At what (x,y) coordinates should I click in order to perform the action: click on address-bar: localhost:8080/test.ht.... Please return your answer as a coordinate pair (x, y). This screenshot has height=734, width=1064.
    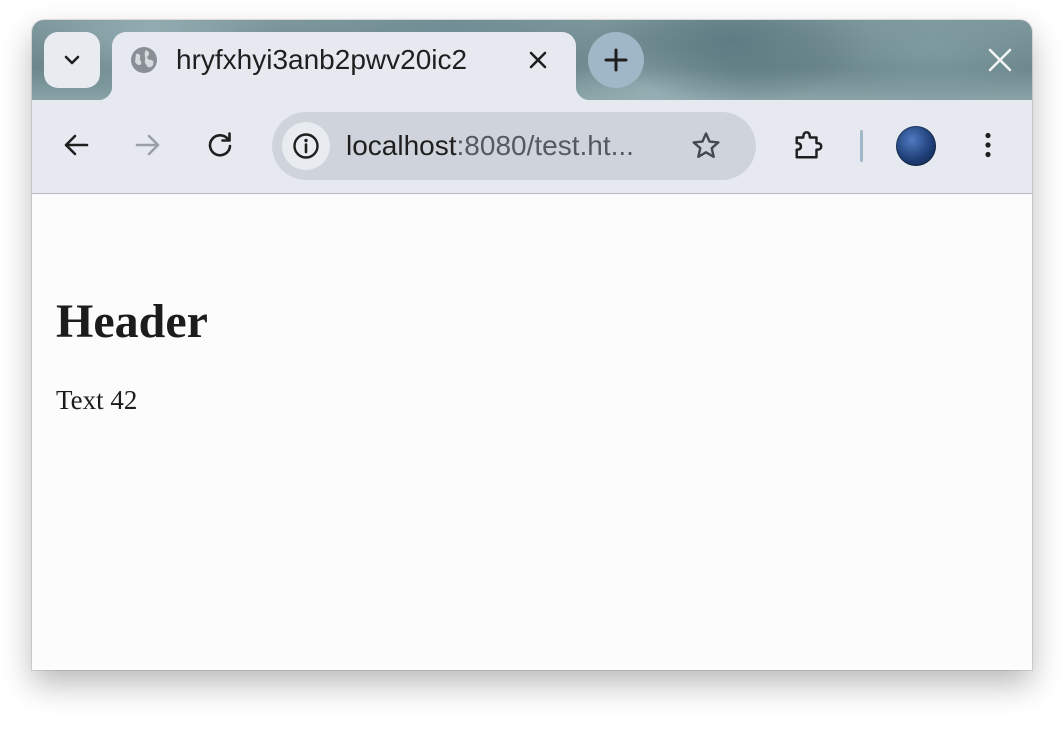
    Looking at the image, I should click on (514, 146).